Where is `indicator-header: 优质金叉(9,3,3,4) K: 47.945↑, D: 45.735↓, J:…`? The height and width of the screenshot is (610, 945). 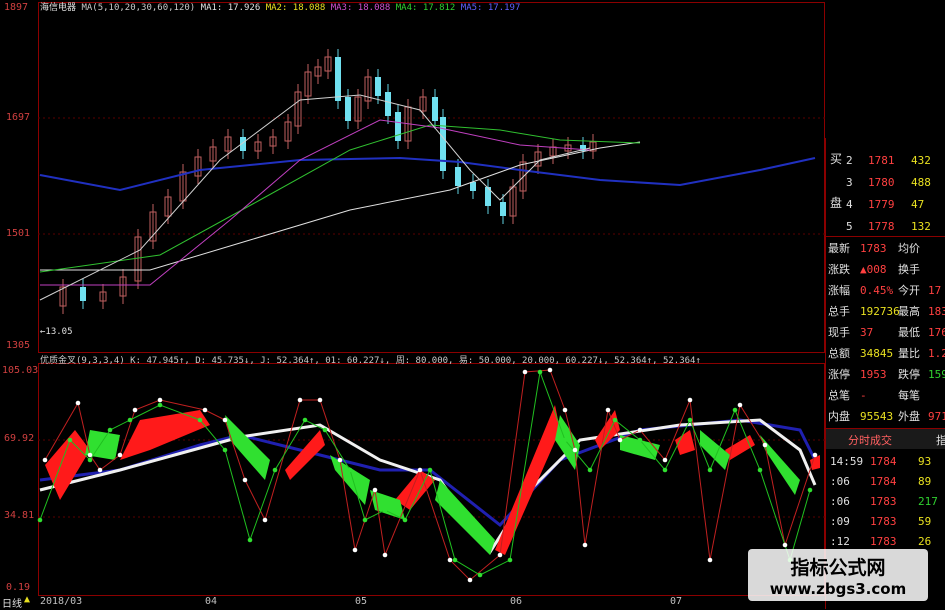 indicator-header: 优质金叉(9,3,3,4) K: 47.945↑, D: 45.735↓, J:… is located at coordinates (370, 361).